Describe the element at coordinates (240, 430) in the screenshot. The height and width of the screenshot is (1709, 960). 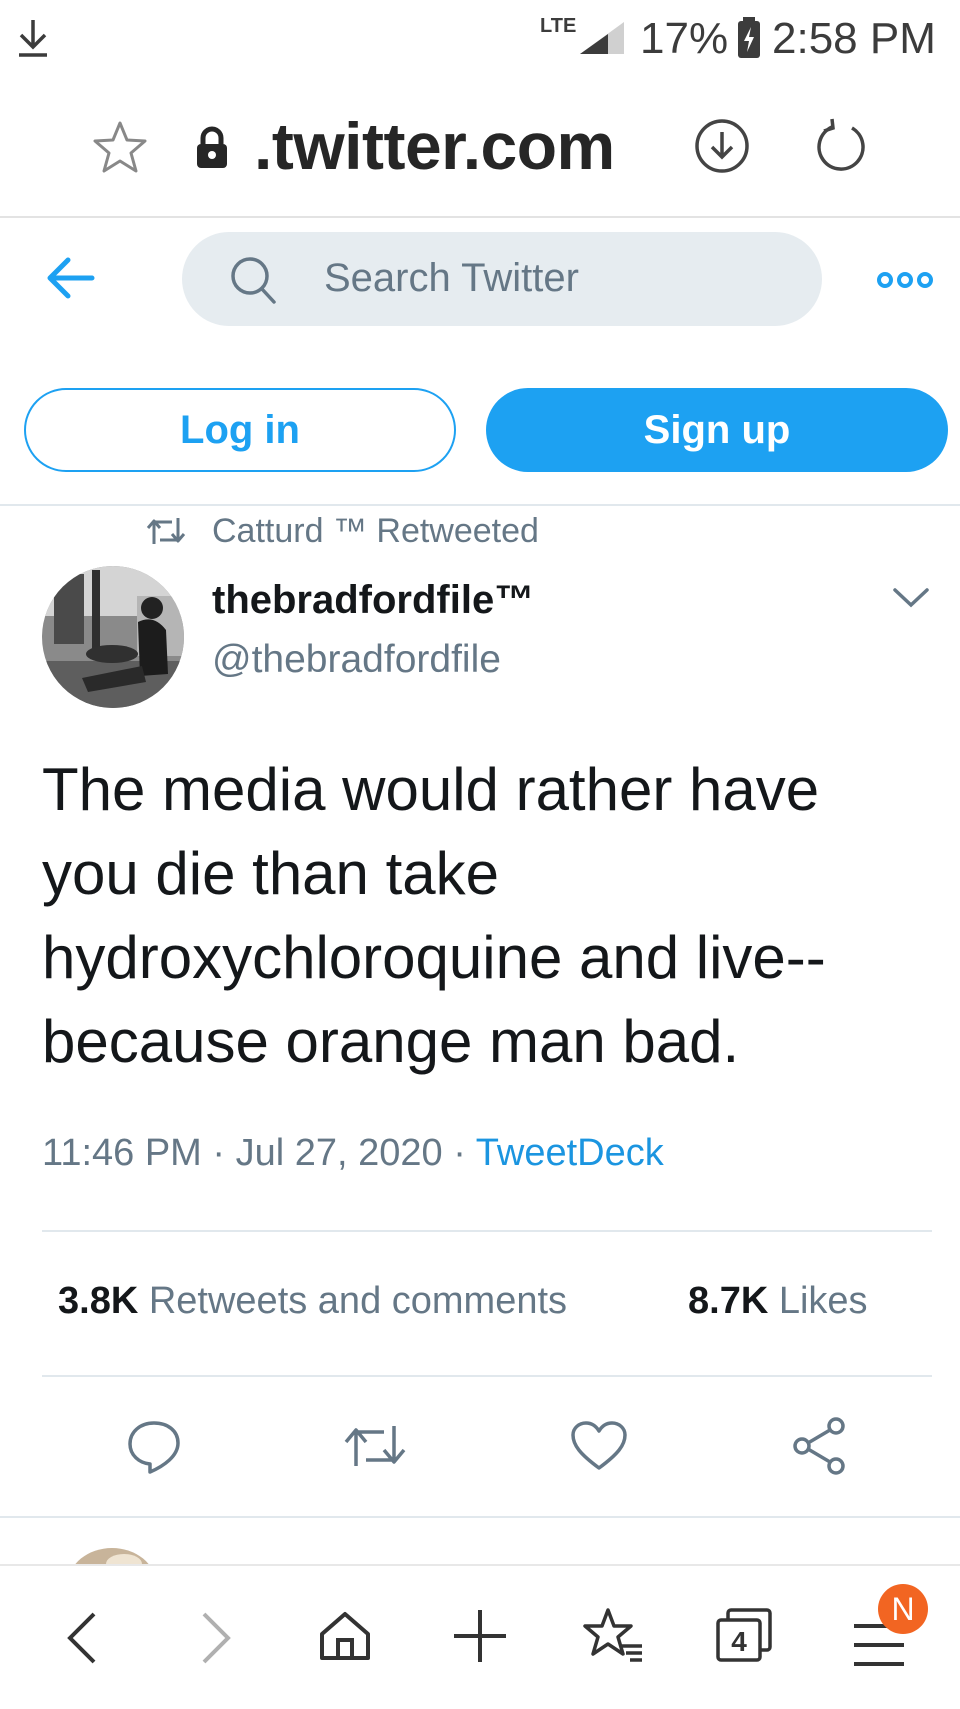
I see `login-button: Log in` at that location.